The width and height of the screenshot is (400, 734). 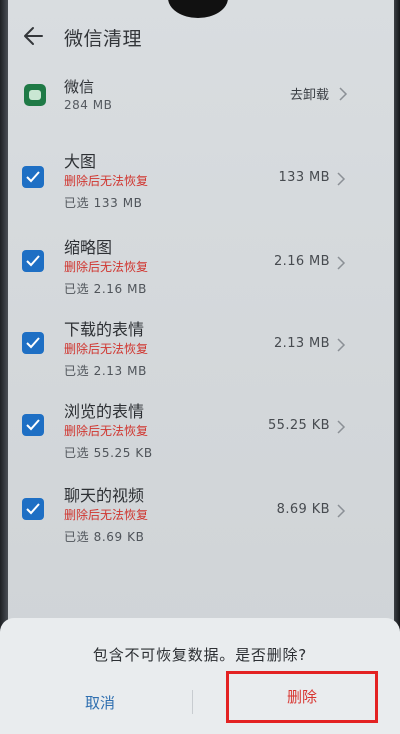 What do you see at coordinates (88, 105) in the screenshot?
I see `app-size: 284 MB` at bounding box center [88, 105].